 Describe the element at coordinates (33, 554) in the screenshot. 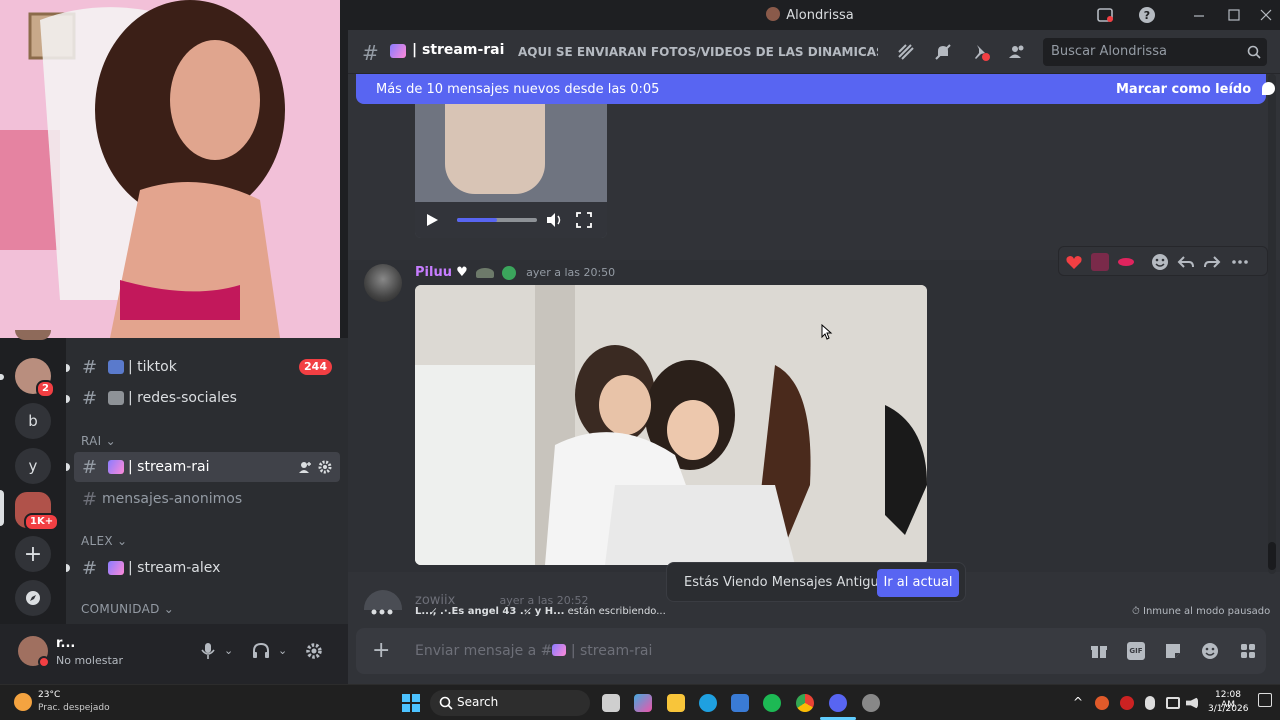

I see `add-server-icon: +` at that location.